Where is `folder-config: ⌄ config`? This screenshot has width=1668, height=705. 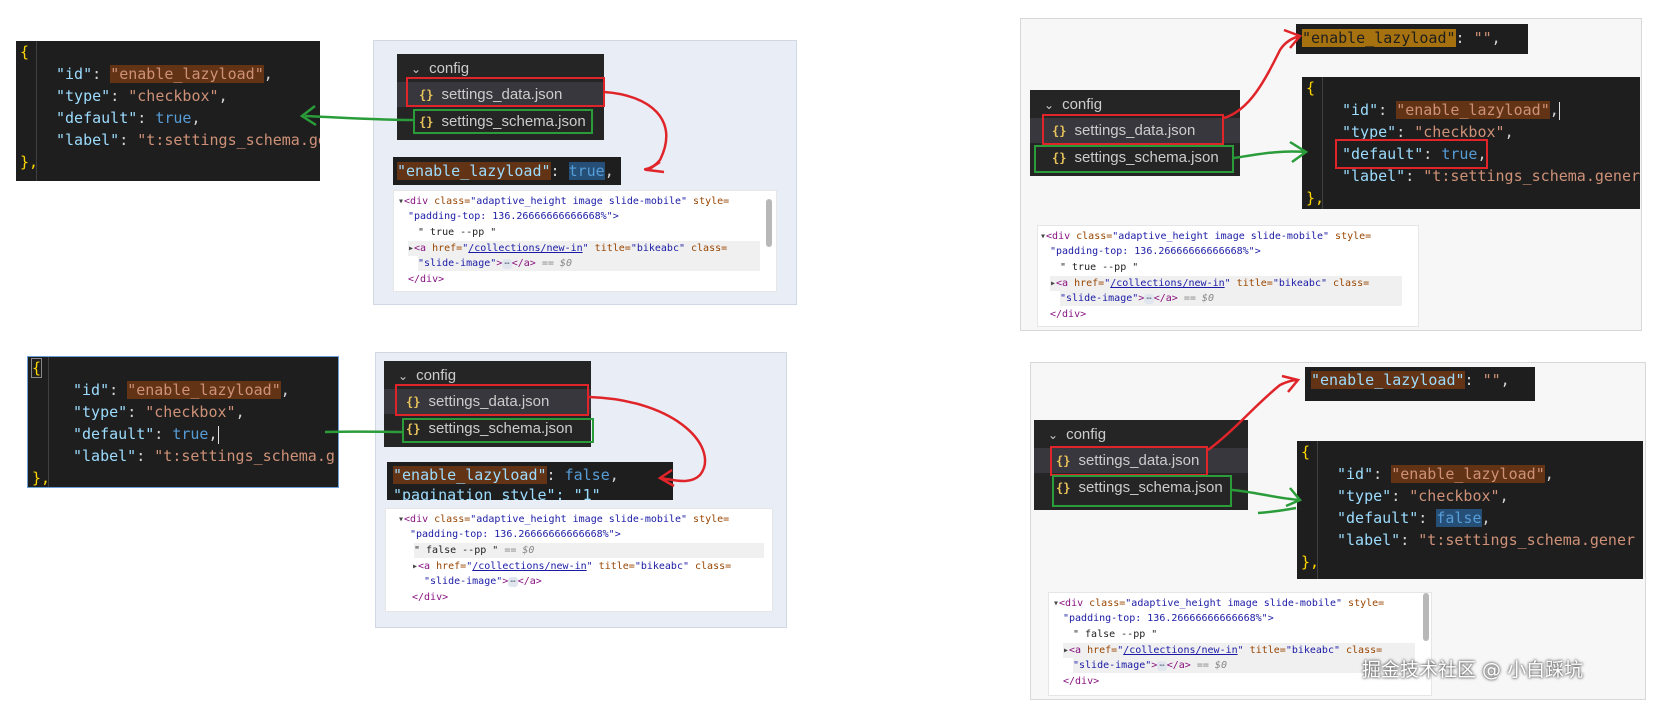
folder-config: ⌄ config is located at coordinates (1141, 434).